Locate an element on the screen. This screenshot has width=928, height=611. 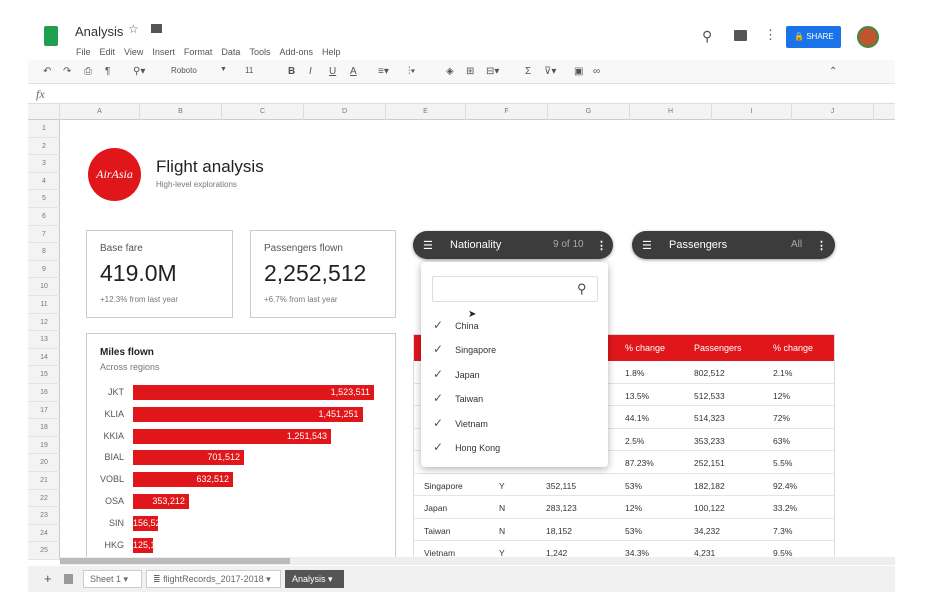
doc-title: Analysis is located at coordinates (99, 31).